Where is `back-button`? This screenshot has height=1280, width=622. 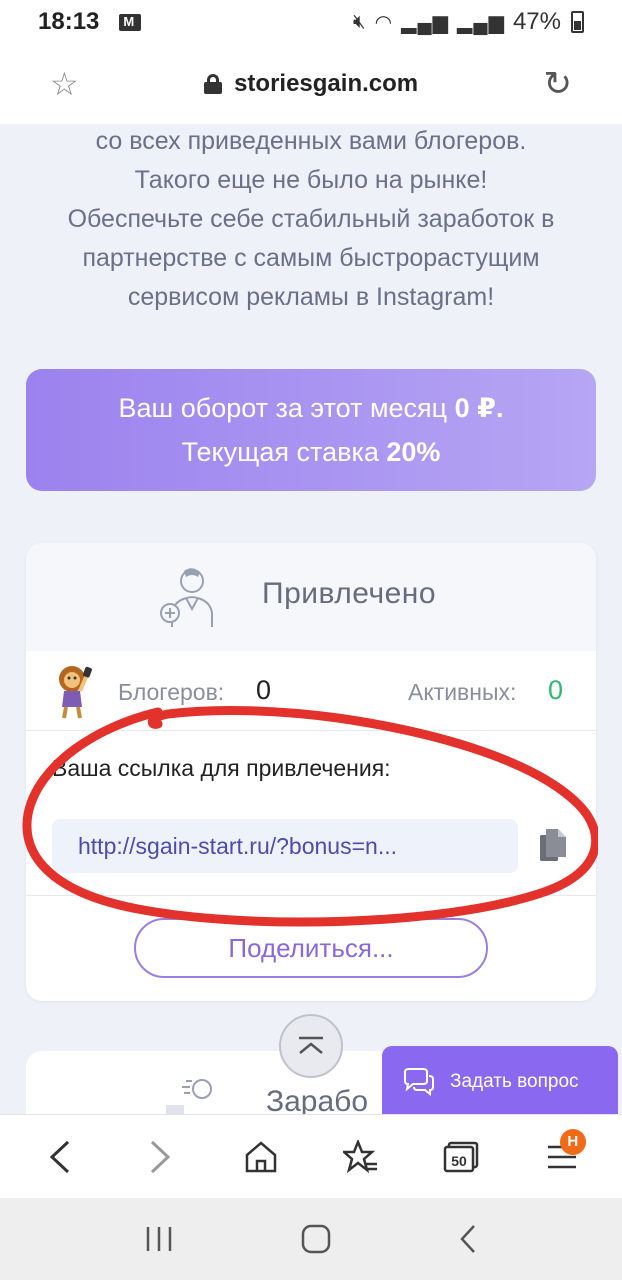
back-button is located at coordinates (60, 1157).